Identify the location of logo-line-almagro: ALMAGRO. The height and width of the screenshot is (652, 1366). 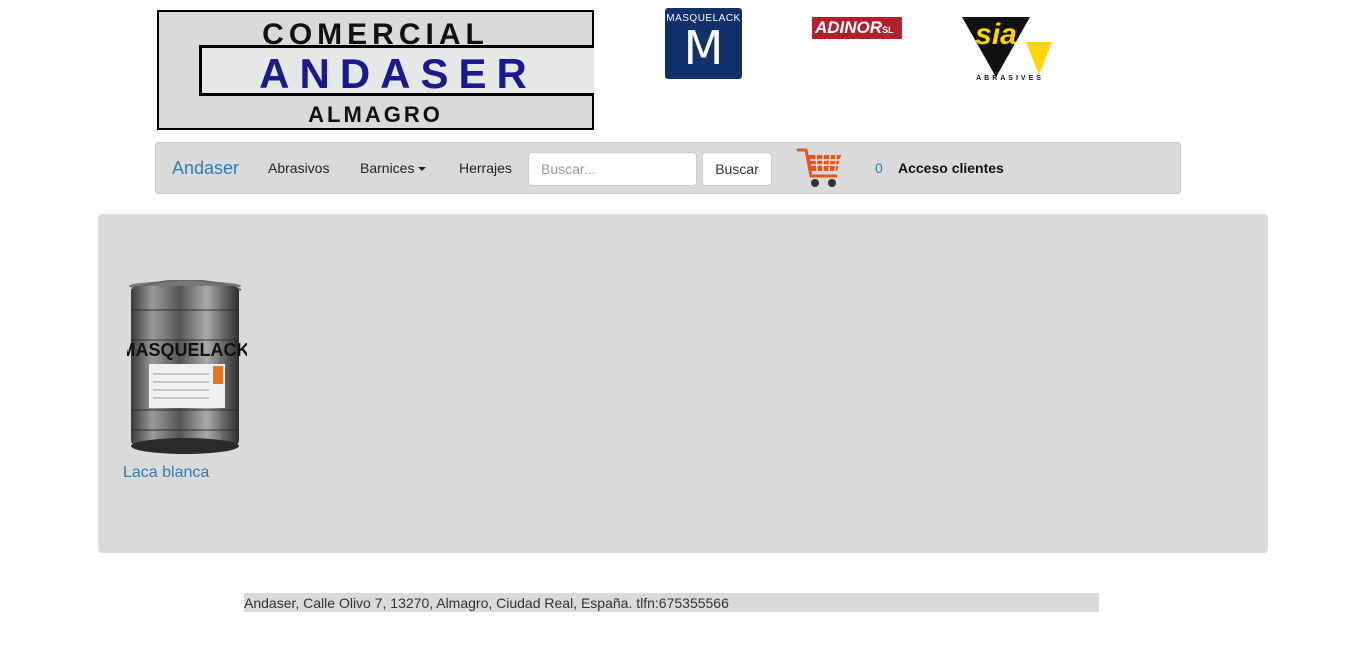
(375, 114).